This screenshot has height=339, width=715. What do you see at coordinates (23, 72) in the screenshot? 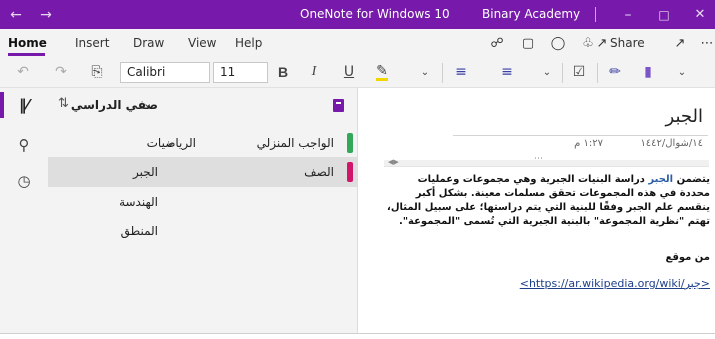
I see `undo-icon: ↶` at bounding box center [23, 72].